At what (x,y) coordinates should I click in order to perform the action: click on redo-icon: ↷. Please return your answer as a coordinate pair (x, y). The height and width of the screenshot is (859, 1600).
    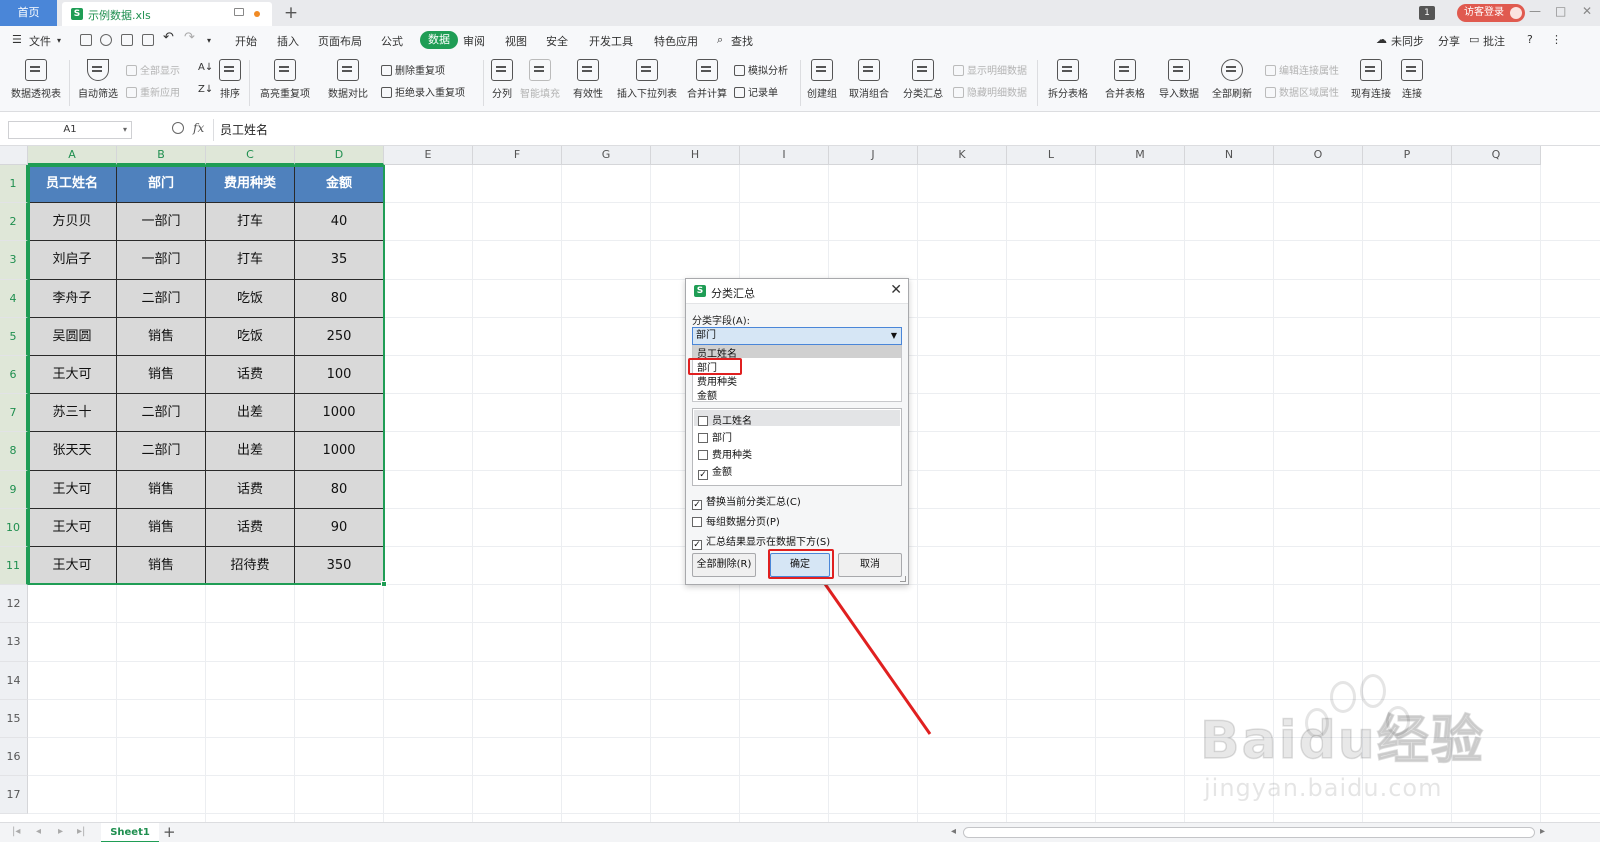
    Looking at the image, I should click on (189, 37).